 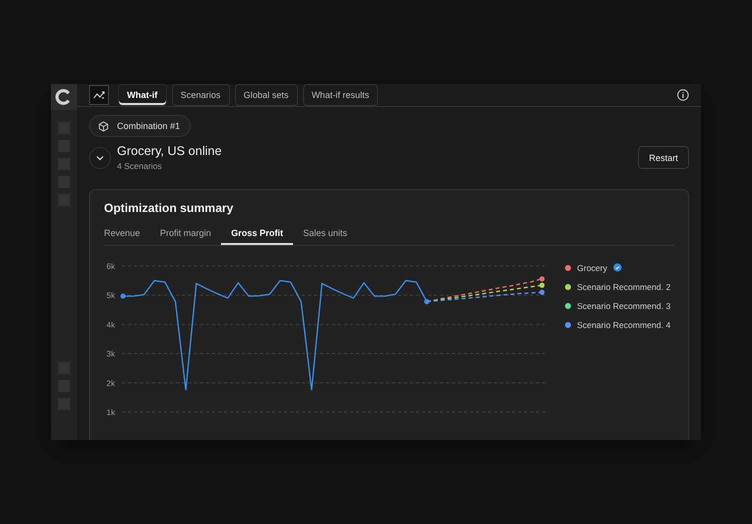 I want to click on y-tick-label: 5k, so click(x=110, y=295).